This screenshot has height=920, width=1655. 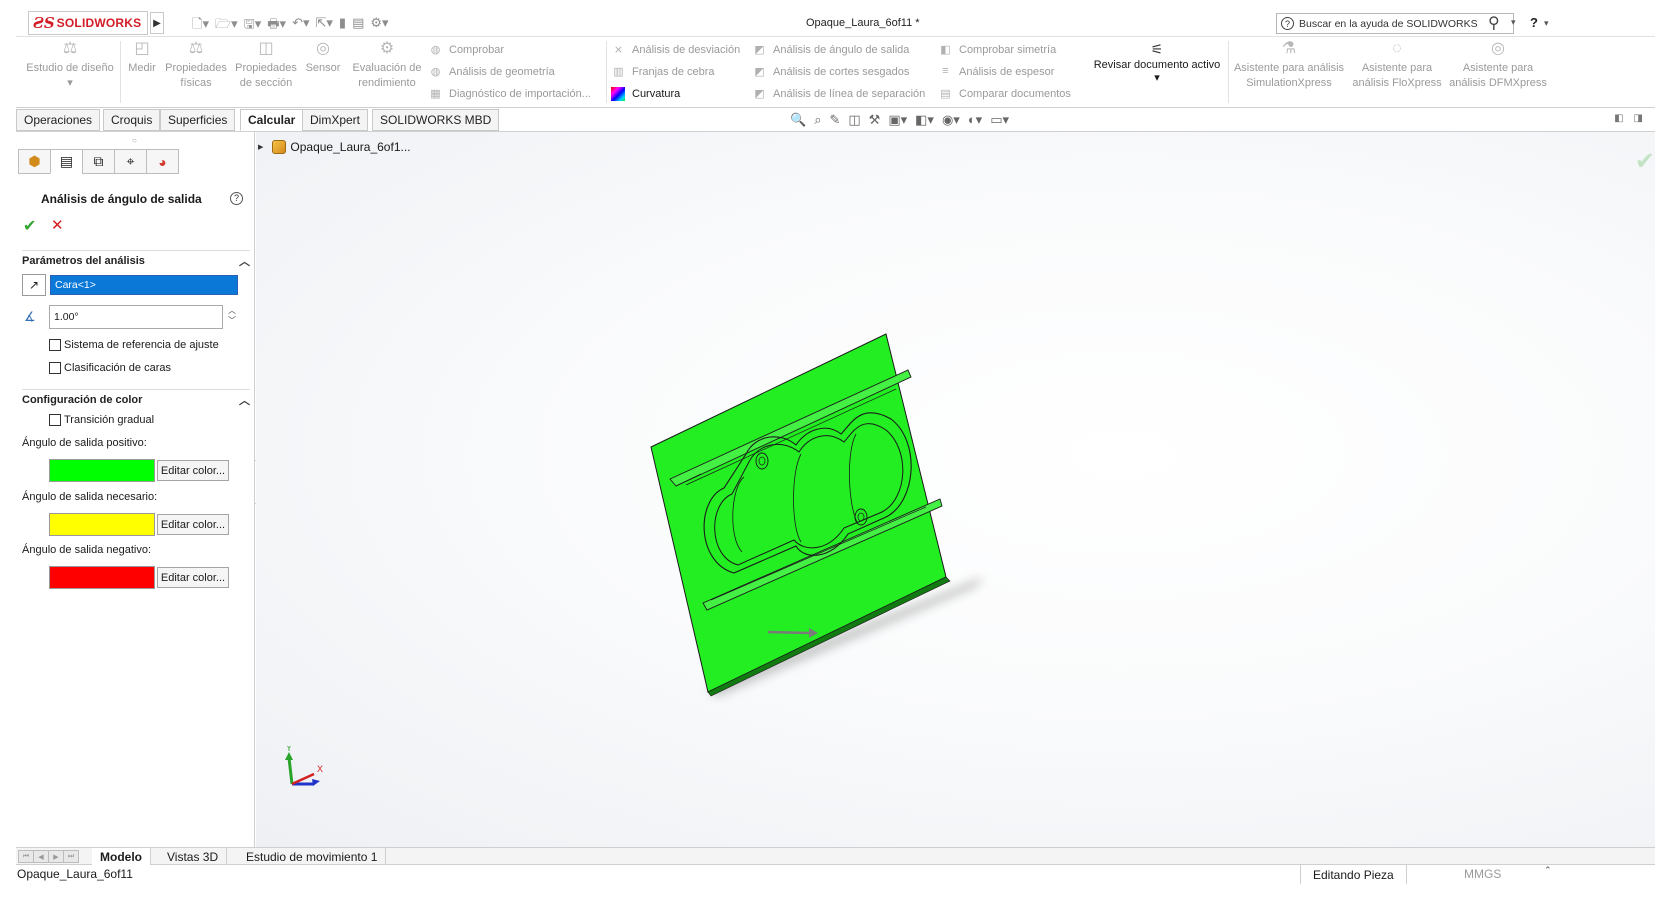 I want to click on view-settings-icon: ▭▾, so click(x=999, y=120).